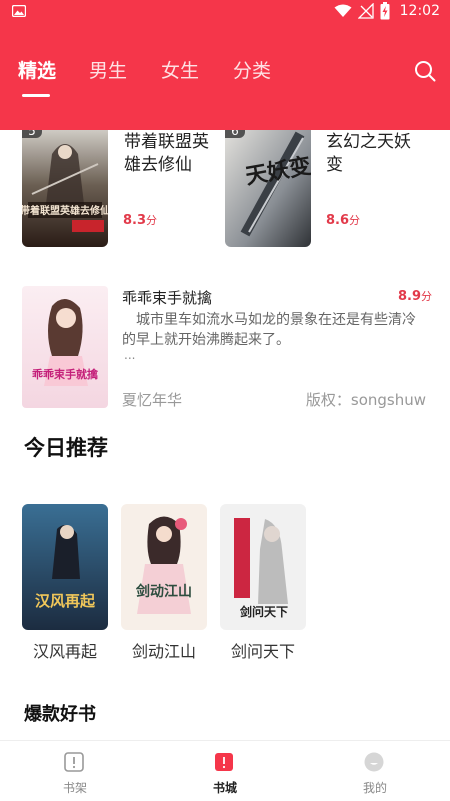  What do you see at coordinates (425, 71) in the screenshot?
I see `search-icon` at bounding box center [425, 71].